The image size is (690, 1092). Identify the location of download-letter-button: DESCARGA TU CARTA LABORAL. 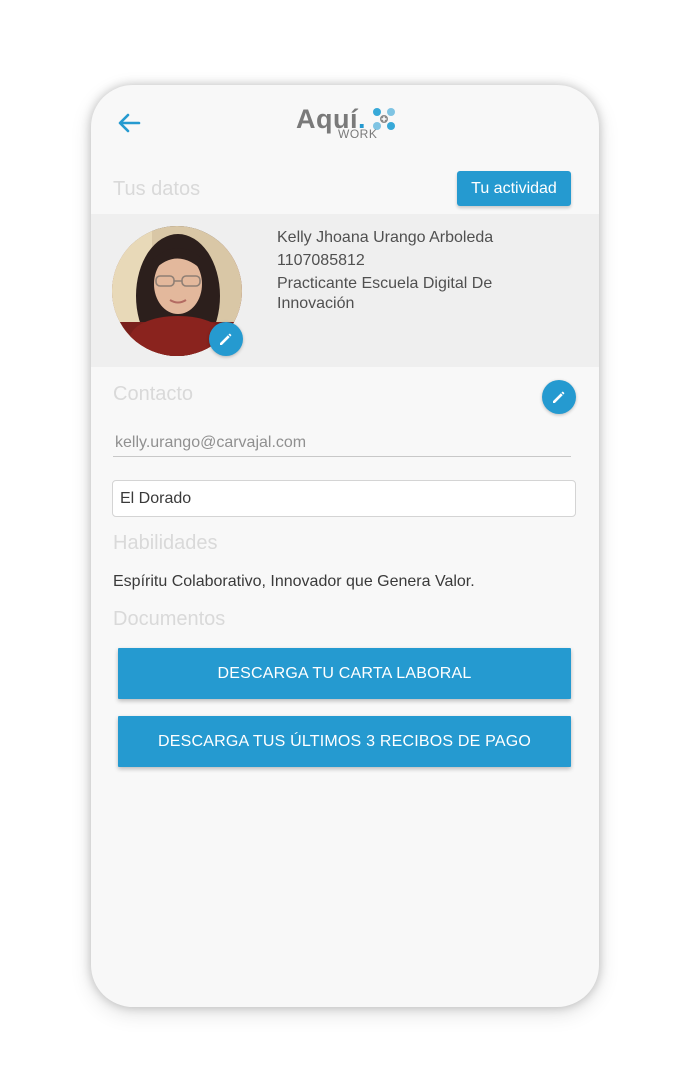
(344, 673).